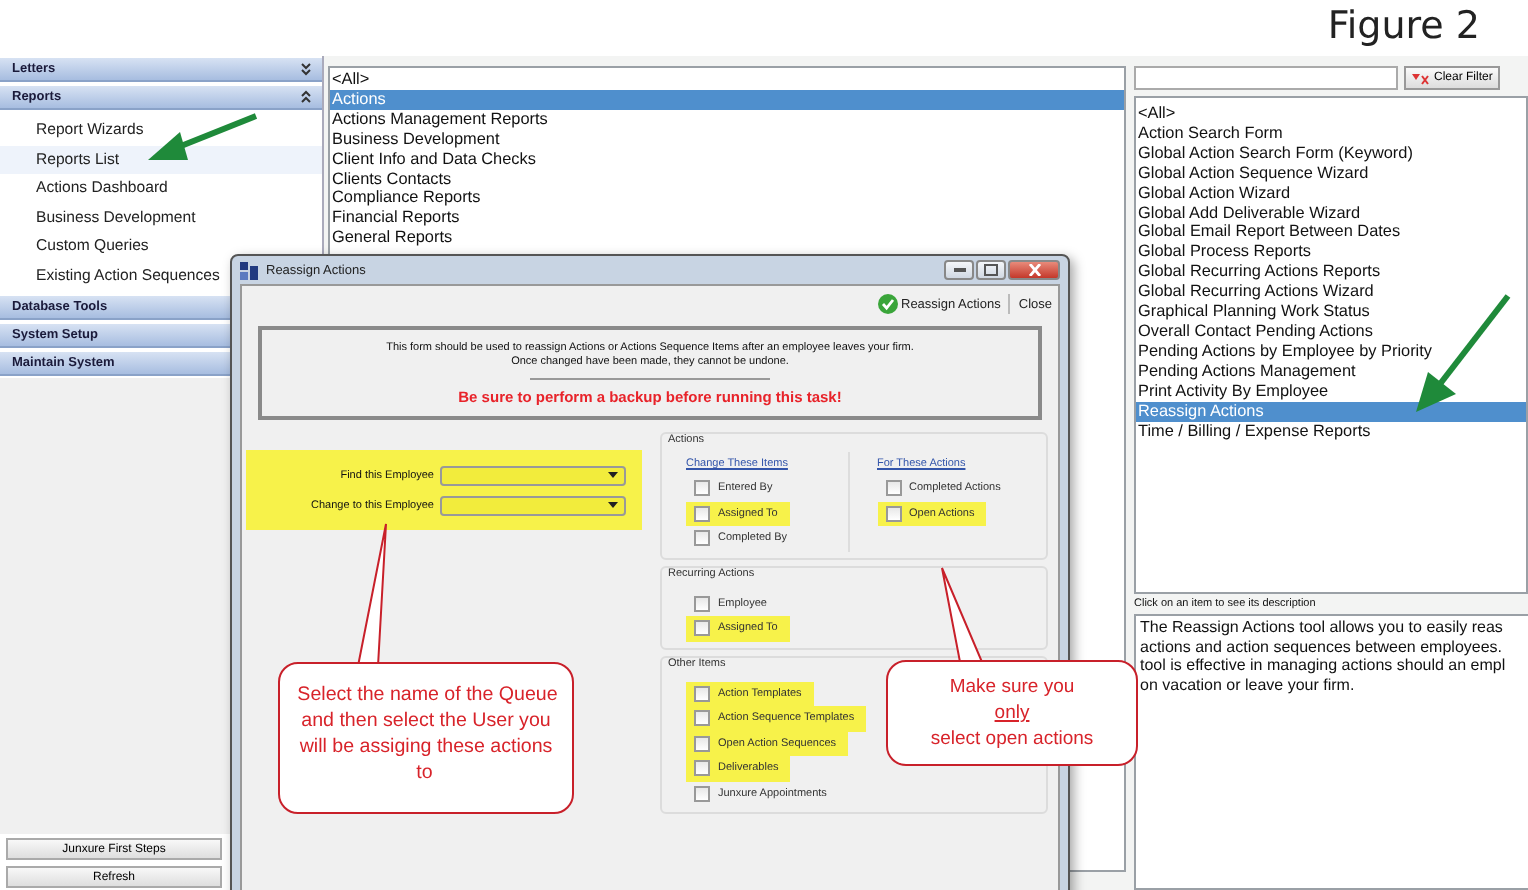 The height and width of the screenshot is (890, 1528). I want to click on category-item: Compliance Reports, so click(727, 198).